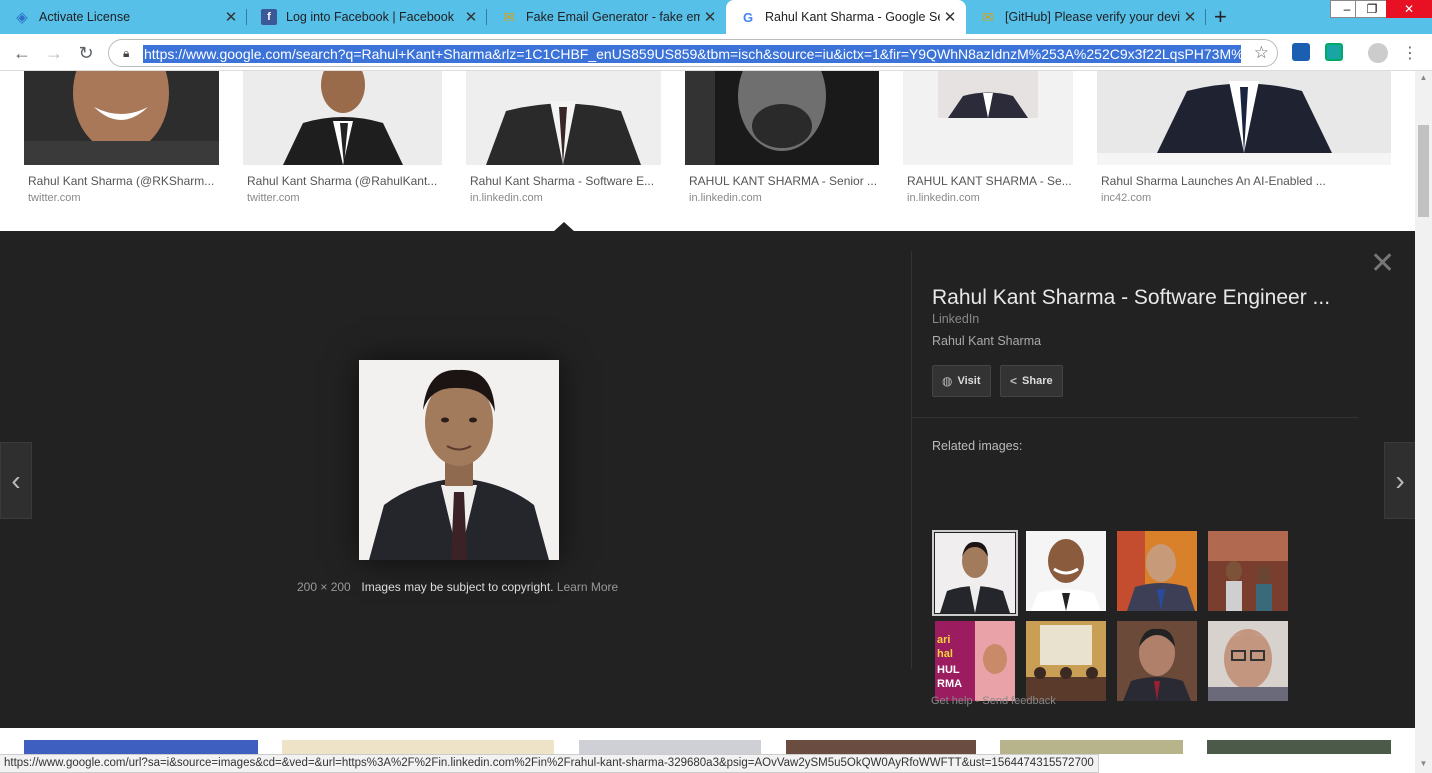  I want to click on scroll-down-icon: ▼, so click(1423, 763).